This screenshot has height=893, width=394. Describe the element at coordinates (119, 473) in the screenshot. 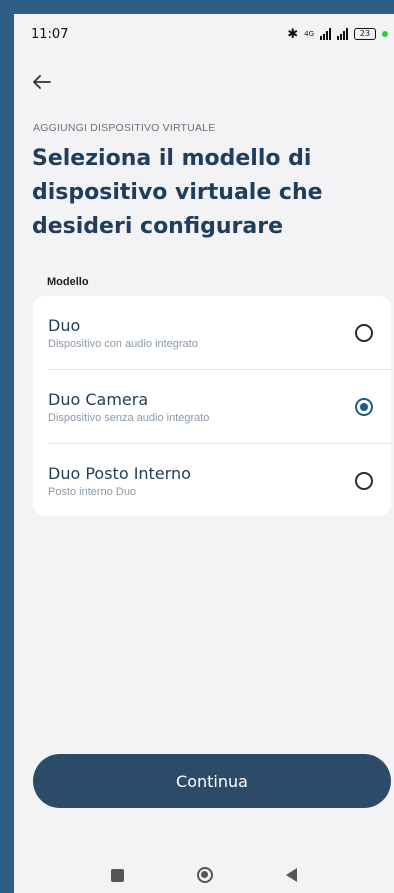

I see `option-title: Duo Posto Interno` at that location.